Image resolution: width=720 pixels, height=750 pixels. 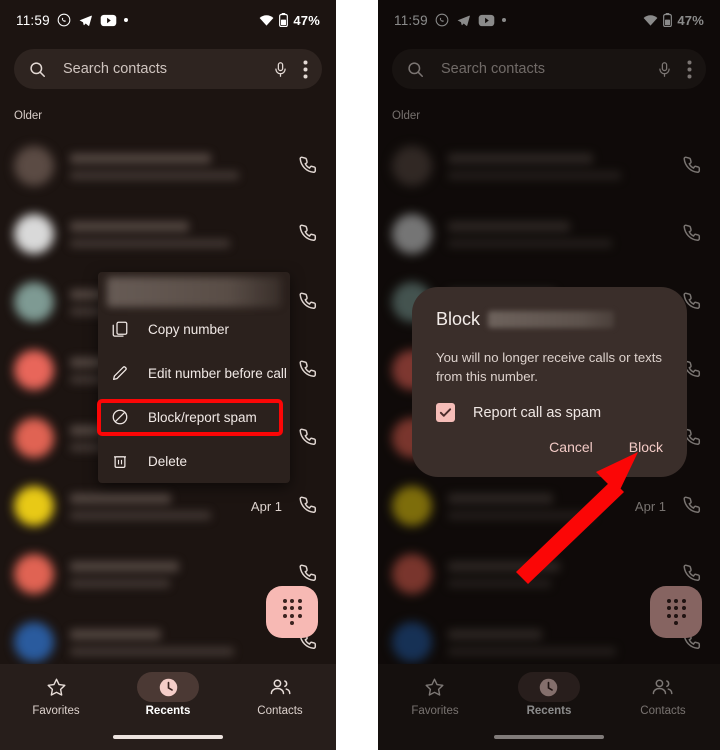 What do you see at coordinates (189, 329) in the screenshot?
I see `menu-item-label: Copy number` at bounding box center [189, 329].